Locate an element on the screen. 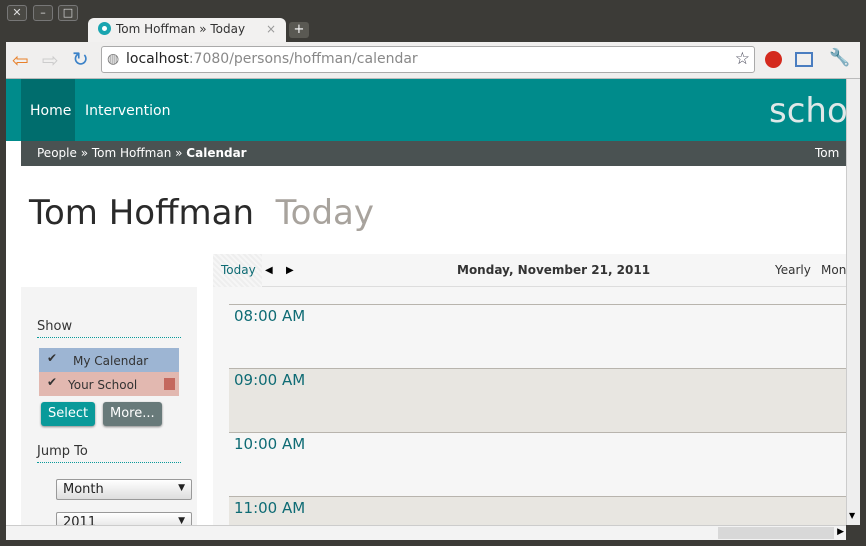  nav-home: Home is located at coordinates (48, 110).